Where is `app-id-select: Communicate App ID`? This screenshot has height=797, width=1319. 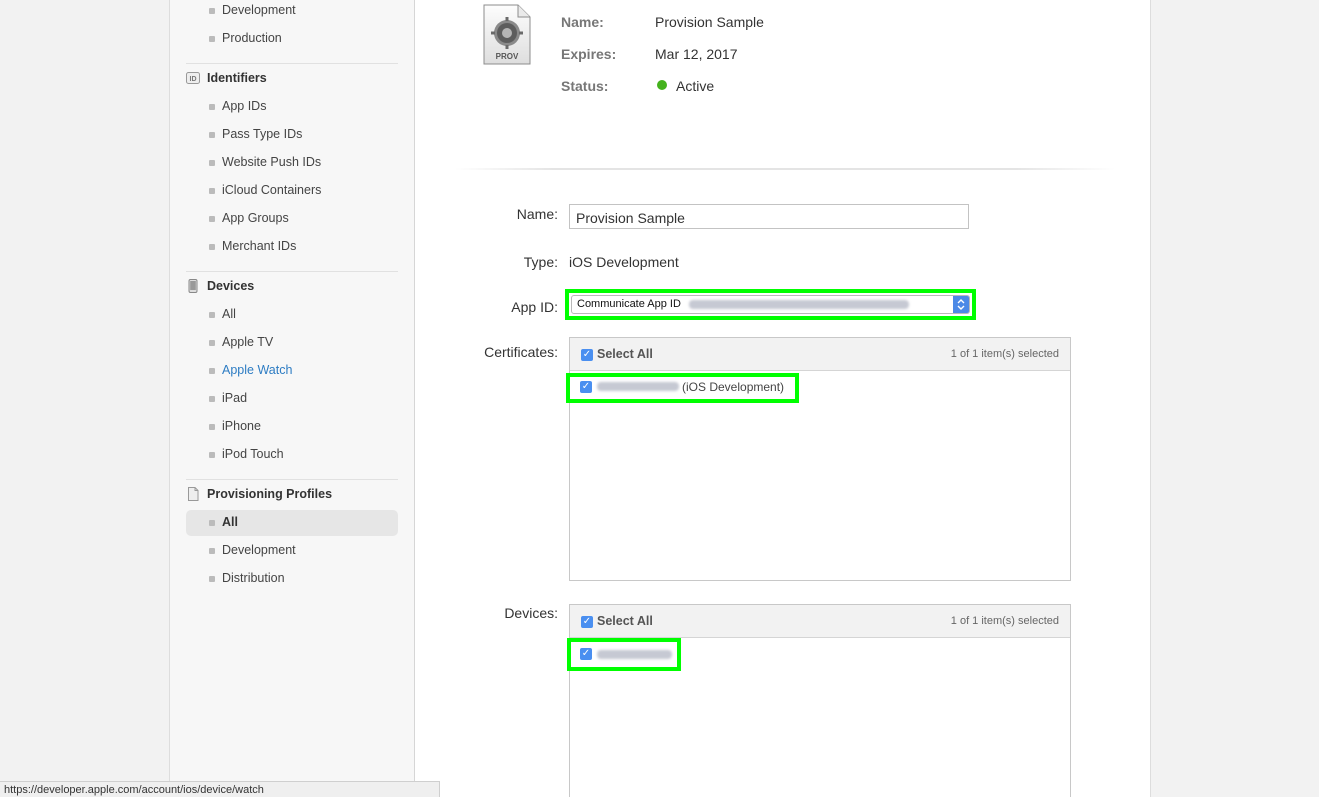 app-id-select: Communicate App ID is located at coordinates (770, 304).